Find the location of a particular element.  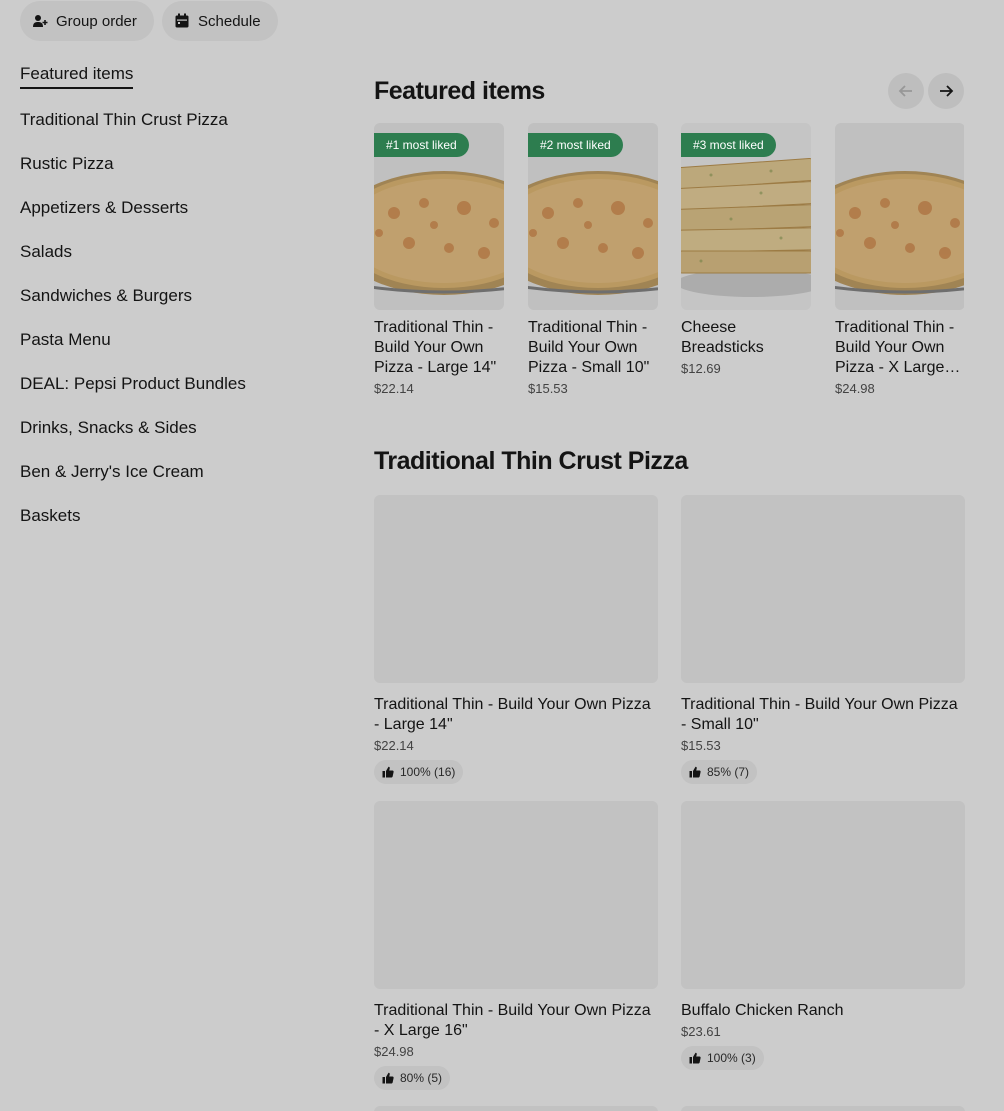

rating-badge: 80% (5) is located at coordinates (412, 1078).